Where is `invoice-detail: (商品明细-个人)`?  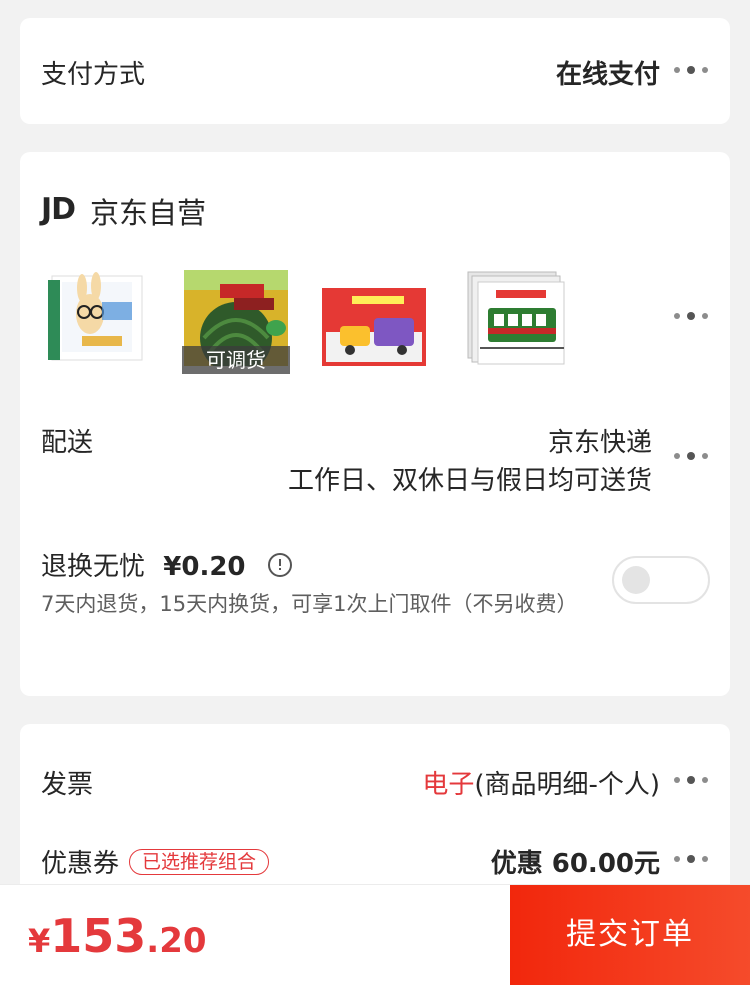 invoice-detail: (商品明细-个人) is located at coordinates (567, 785).